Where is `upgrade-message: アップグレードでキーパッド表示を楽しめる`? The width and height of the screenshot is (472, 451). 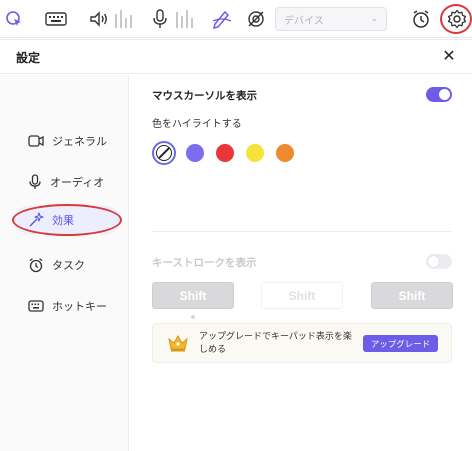 upgrade-message: アップグレードでキーパッド表示を楽しめる is located at coordinates (275, 343).